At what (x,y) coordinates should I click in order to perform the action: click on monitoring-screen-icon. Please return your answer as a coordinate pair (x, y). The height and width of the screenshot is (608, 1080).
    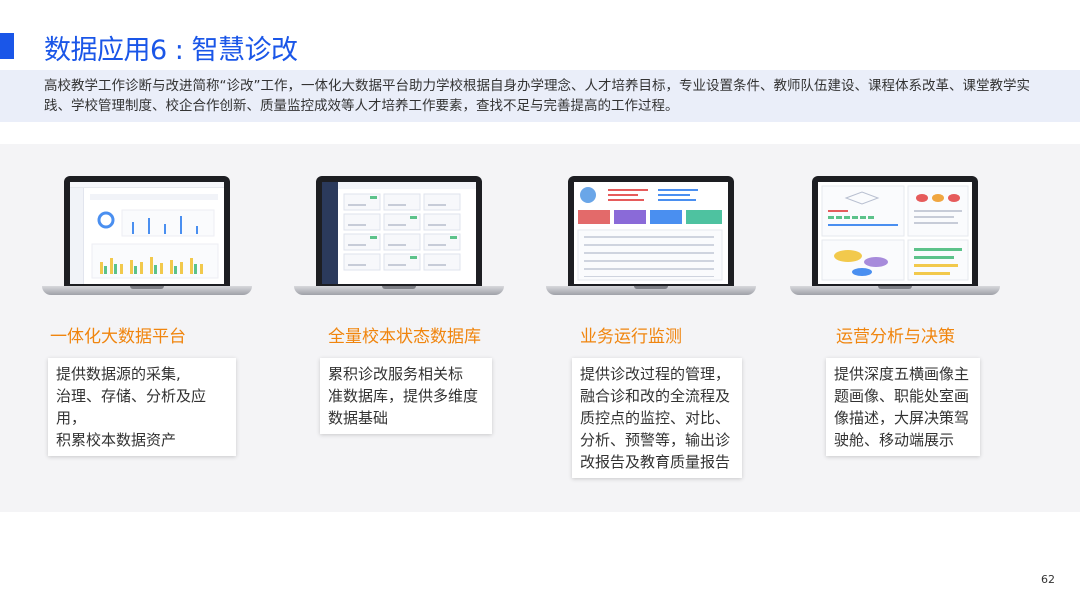
    Looking at the image, I should click on (650, 234).